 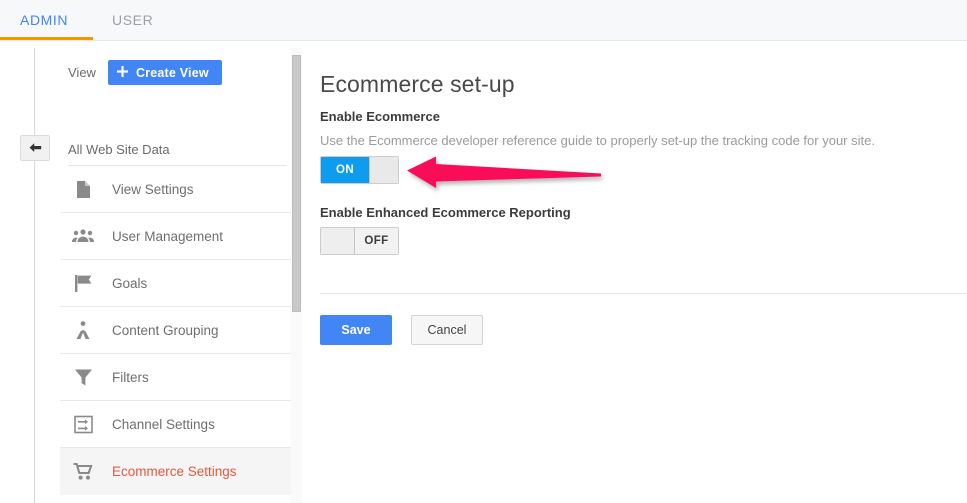 What do you see at coordinates (296, 183) in the screenshot?
I see `sidebar-scrollbar-thumb` at bounding box center [296, 183].